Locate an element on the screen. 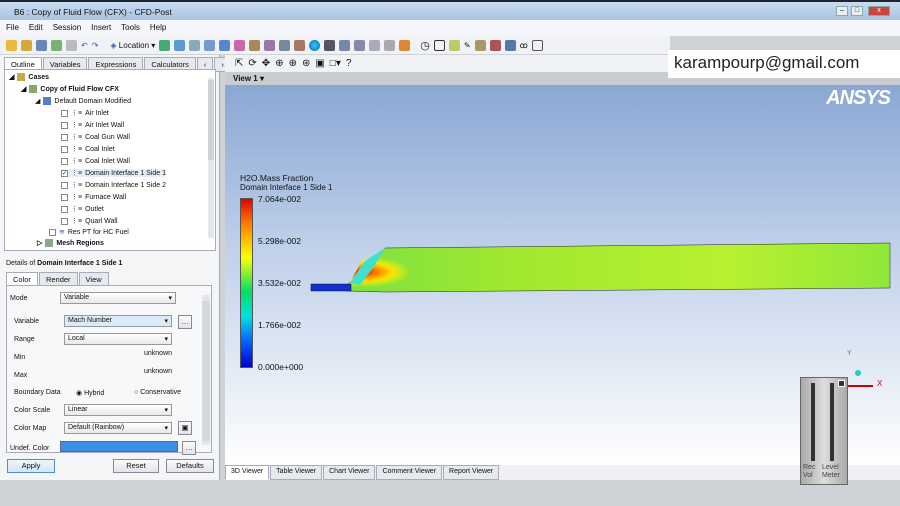  pan-icon: ✥ is located at coordinates (266, 63).